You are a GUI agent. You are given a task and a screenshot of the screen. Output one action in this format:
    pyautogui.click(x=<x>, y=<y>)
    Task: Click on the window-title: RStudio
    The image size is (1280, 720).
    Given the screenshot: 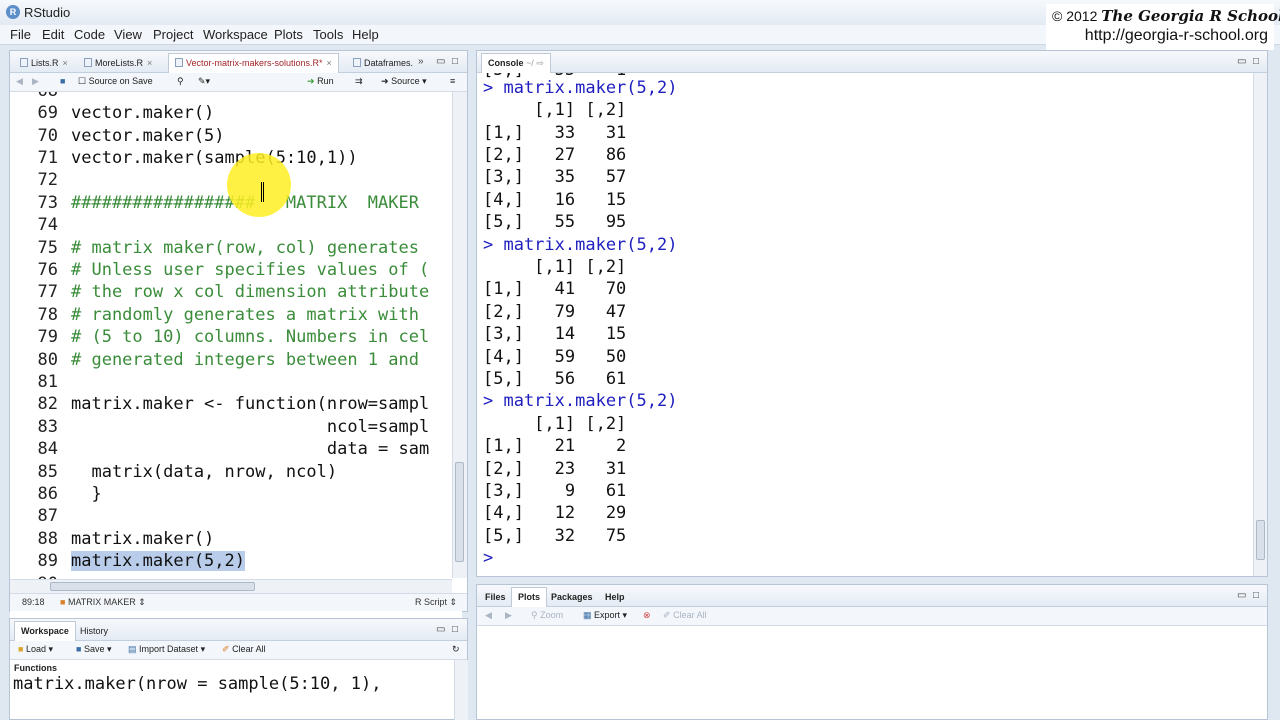 What is the action you would take?
    pyautogui.click(x=47, y=12)
    